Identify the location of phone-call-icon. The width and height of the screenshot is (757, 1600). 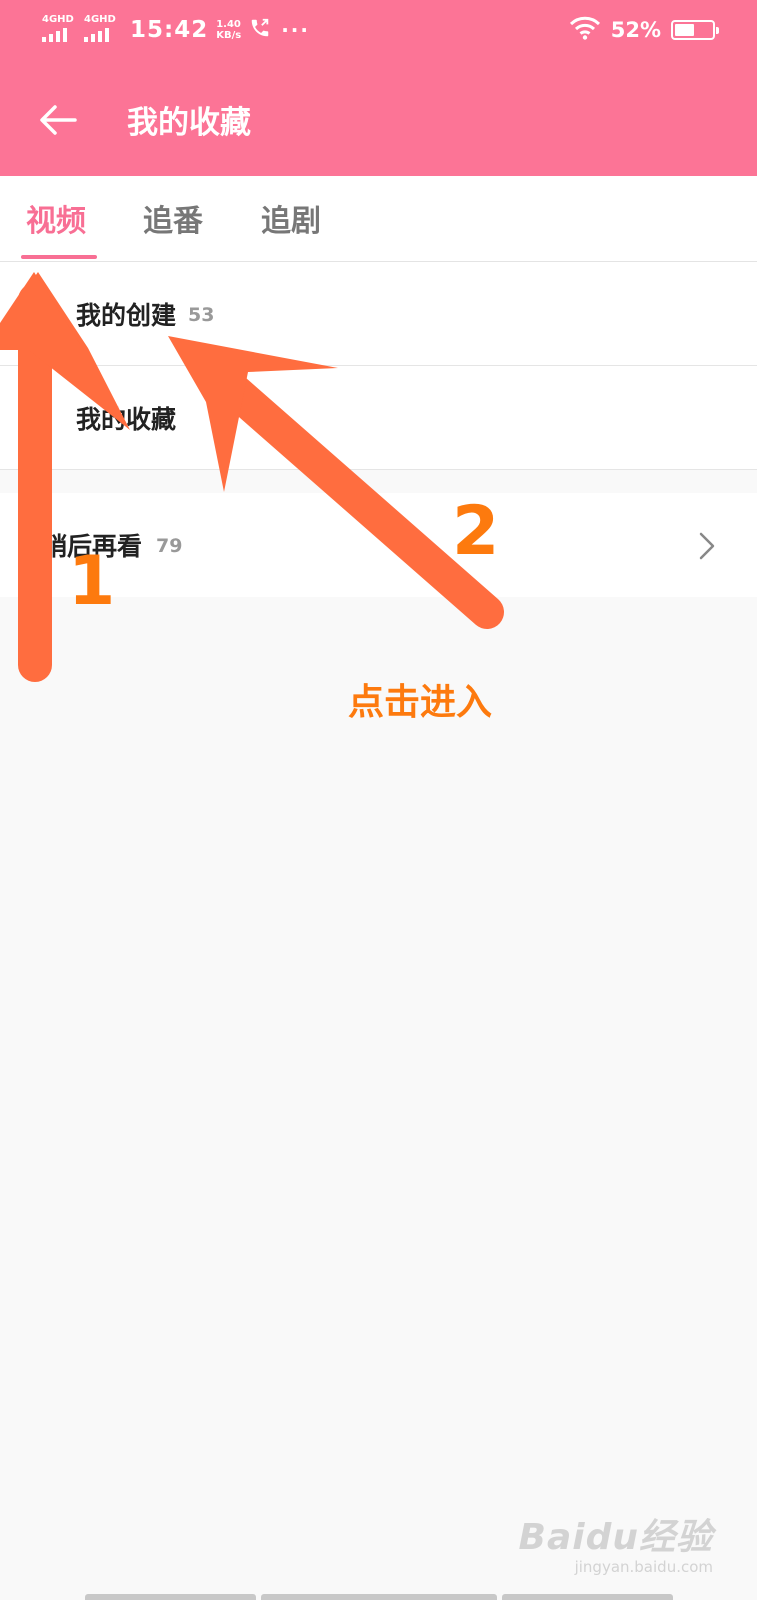
(260, 30).